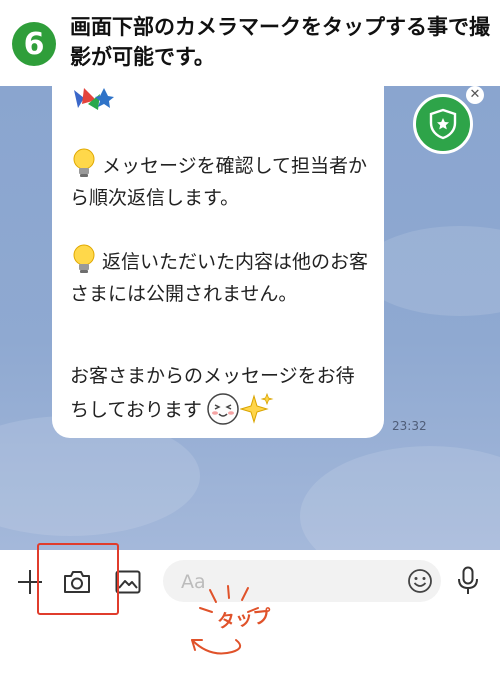  What do you see at coordinates (220, 277) in the screenshot?
I see `message-text-2: 返信いただいた内容は他のお客さまには公開されません。` at bounding box center [220, 277].